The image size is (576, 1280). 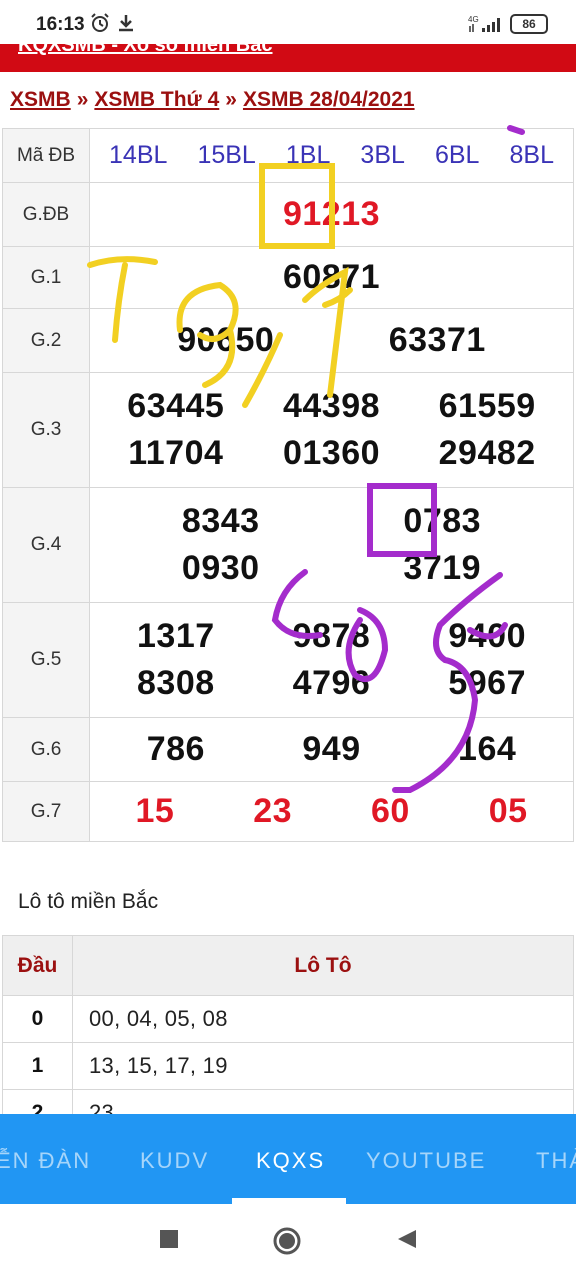 I want to click on prize-number: 63445, so click(x=176, y=406).